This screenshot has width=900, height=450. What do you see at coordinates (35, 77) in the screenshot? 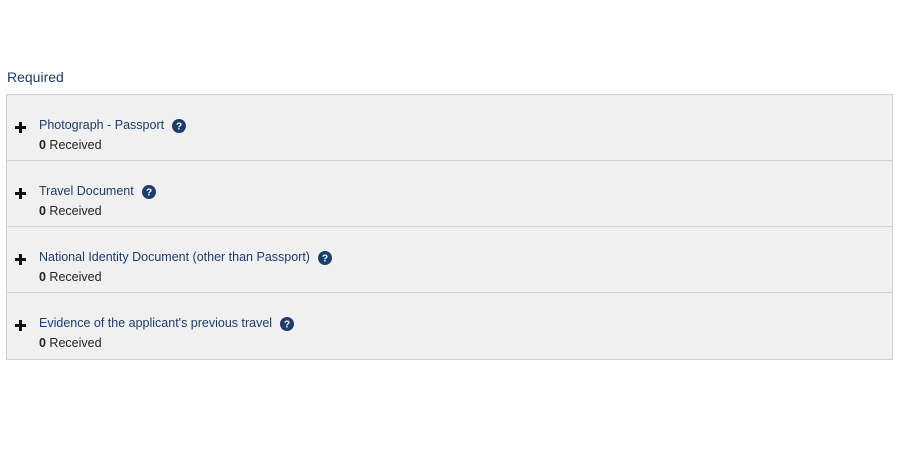
I see `section-title: Required` at bounding box center [35, 77].